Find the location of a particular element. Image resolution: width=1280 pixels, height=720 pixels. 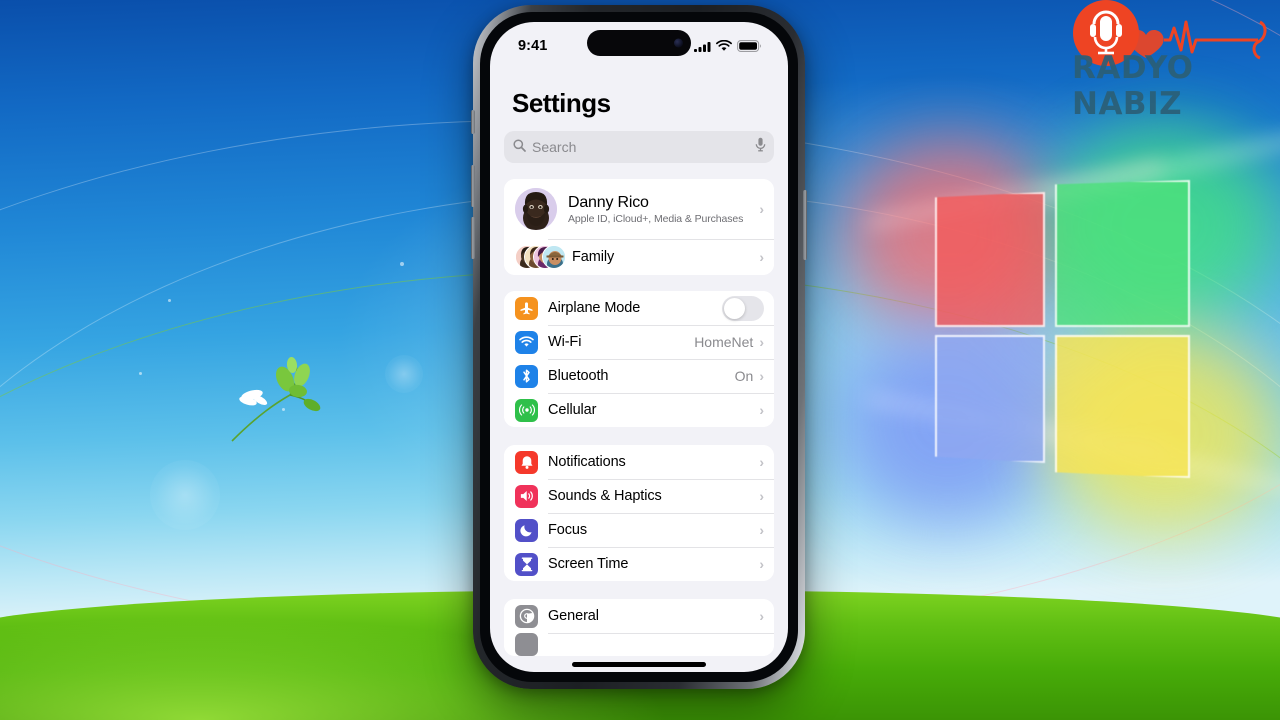

radyo-nabiz-watermark: RADYO NABIZ is located at coordinates (1174, 61).